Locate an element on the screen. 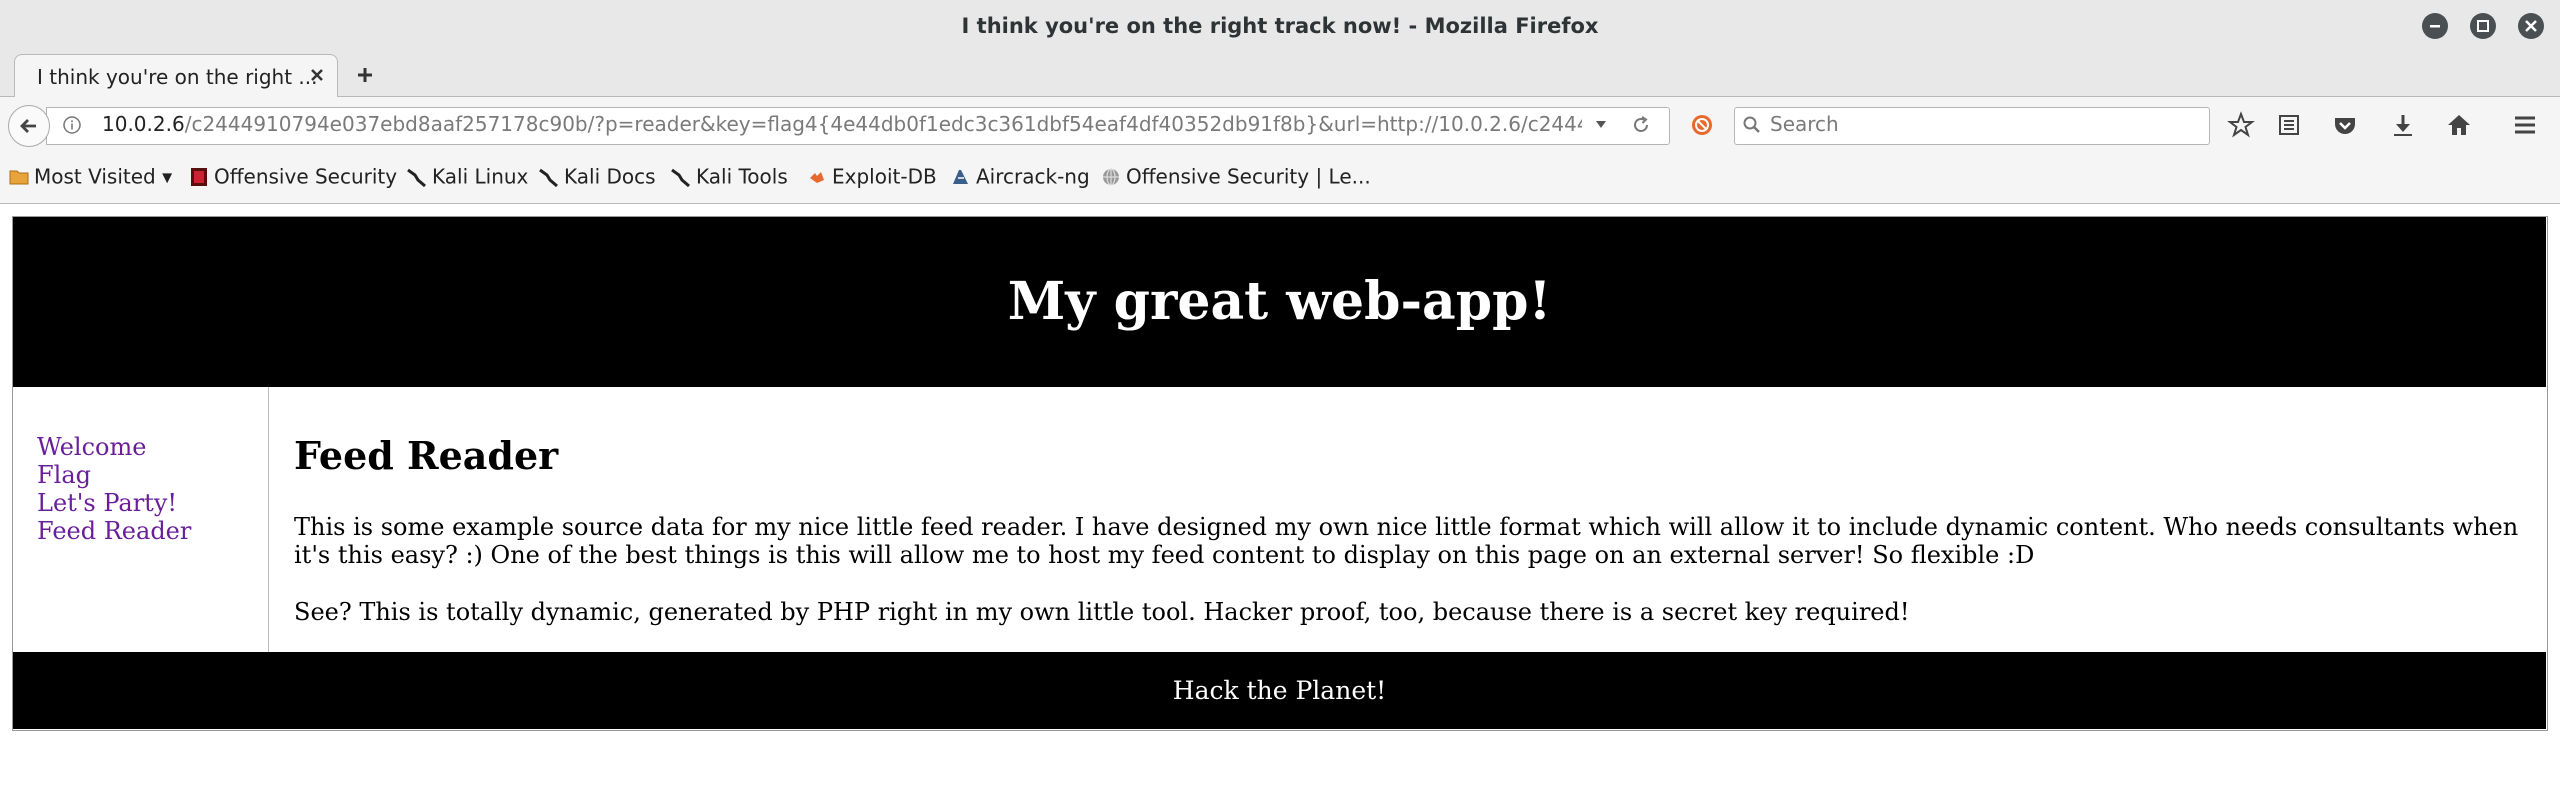 The width and height of the screenshot is (2560, 812). back-arrow-icon is located at coordinates (28, 126).